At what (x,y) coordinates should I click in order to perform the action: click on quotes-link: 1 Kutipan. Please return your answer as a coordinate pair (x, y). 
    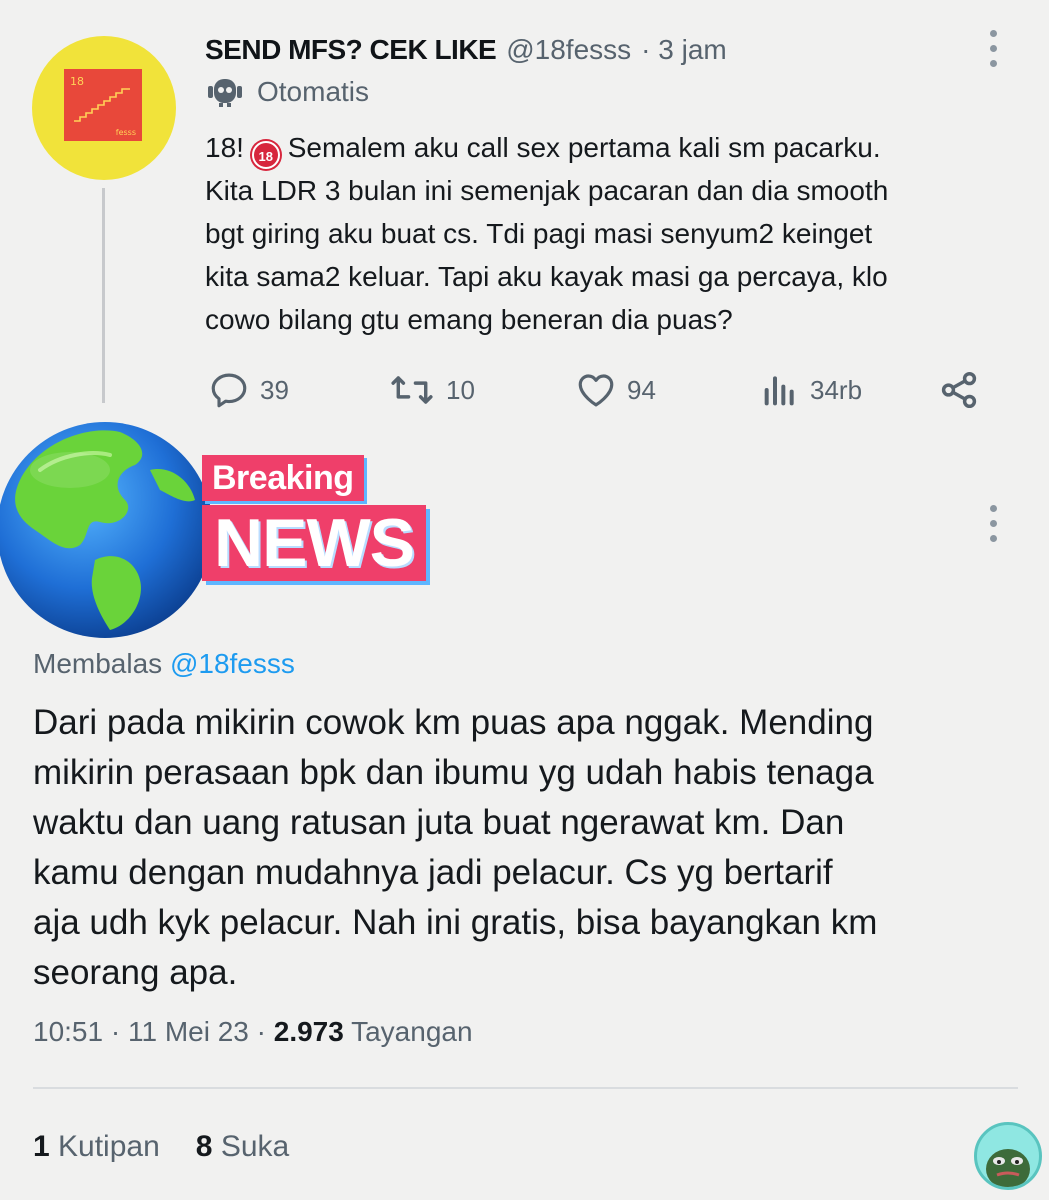
    Looking at the image, I should click on (96, 1147).